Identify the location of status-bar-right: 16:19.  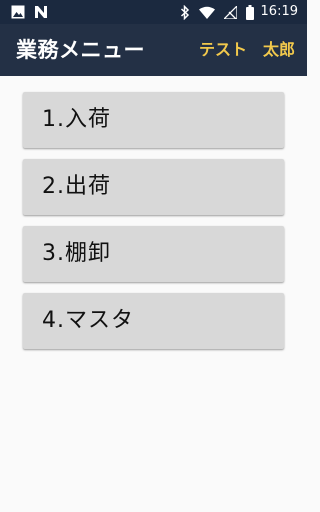
(234, 12).